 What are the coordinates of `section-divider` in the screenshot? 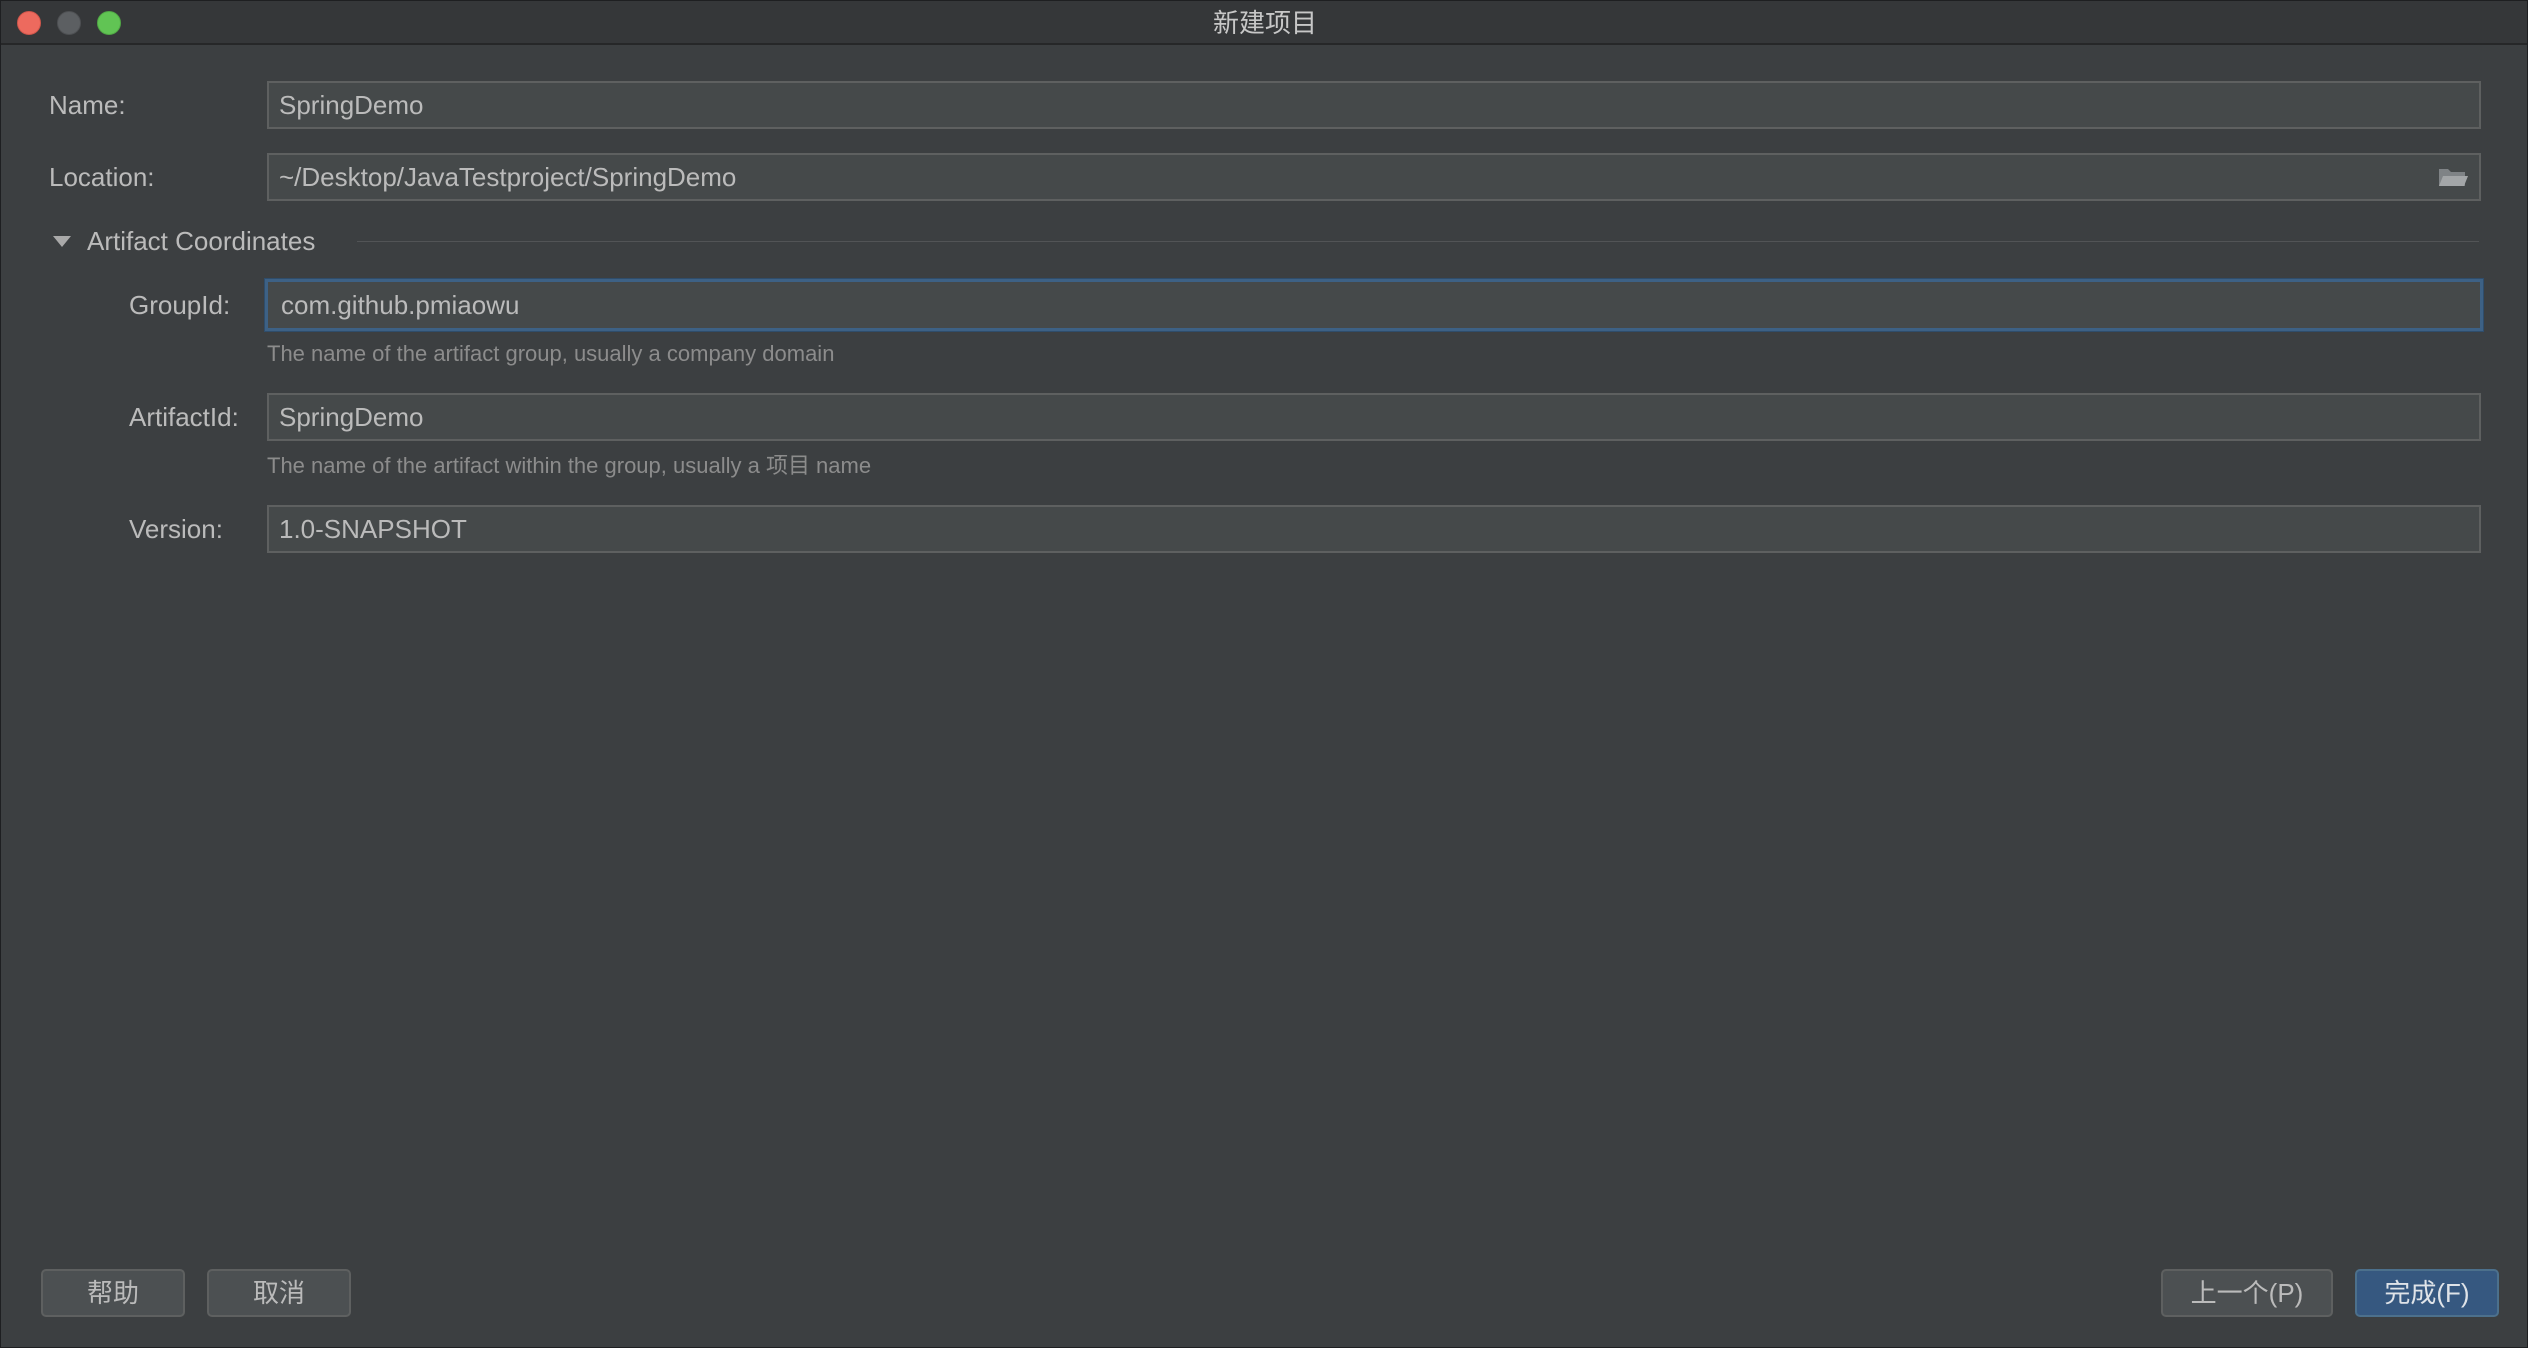 It's located at (1418, 241).